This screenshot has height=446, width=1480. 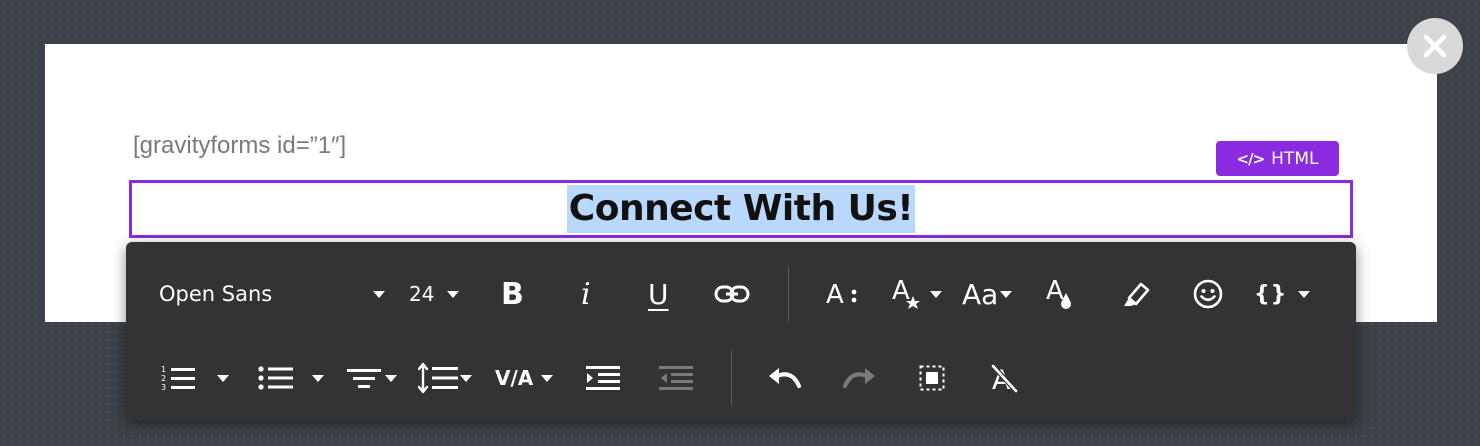 I want to click on letter-spacing-button: V/A, so click(x=524, y=378).